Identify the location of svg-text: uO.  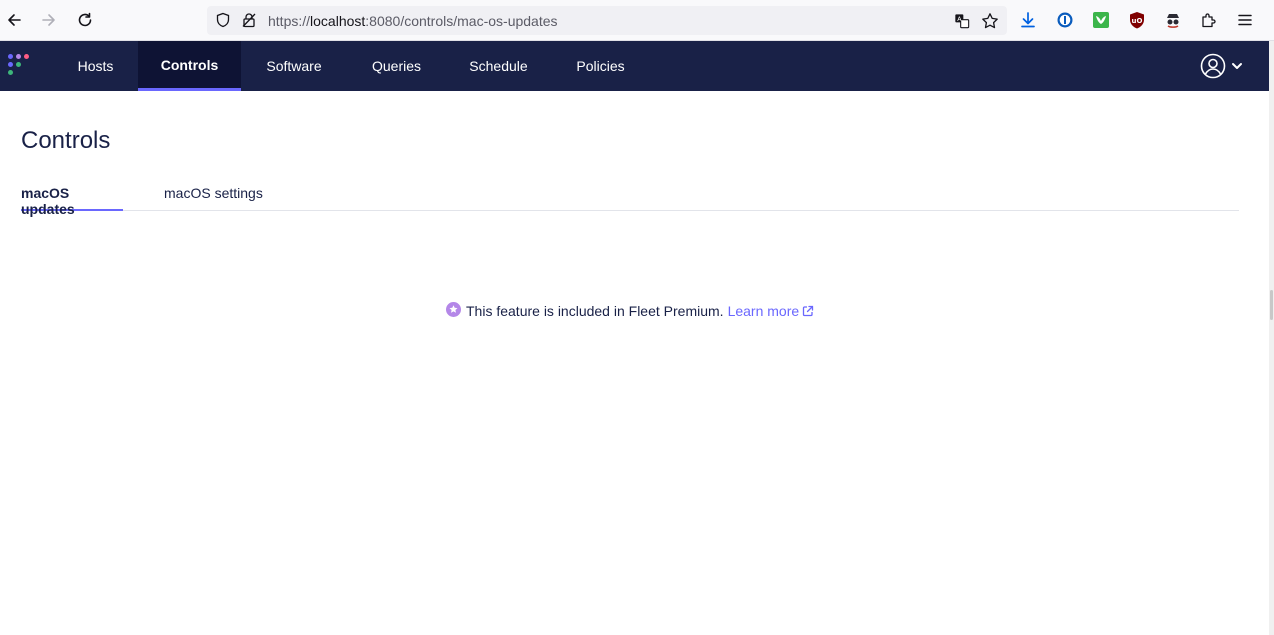
(1137, 21).